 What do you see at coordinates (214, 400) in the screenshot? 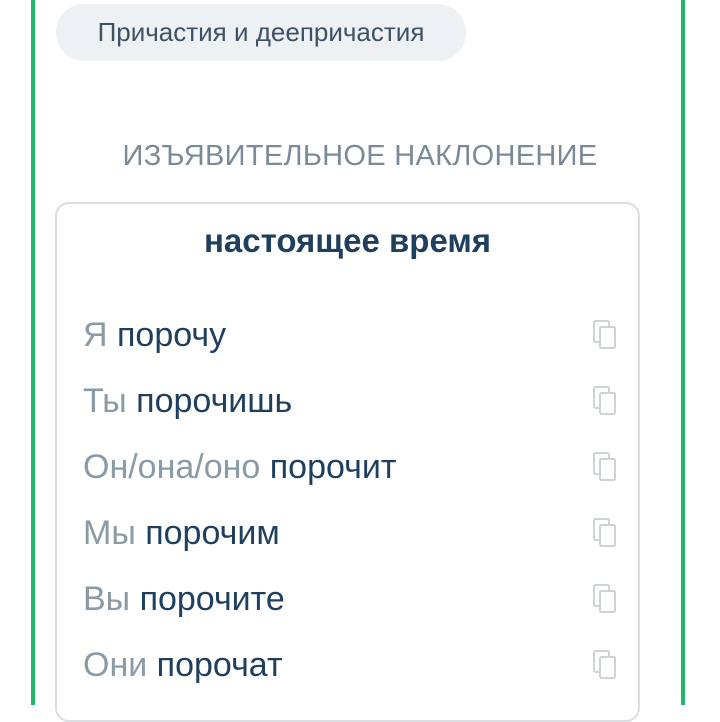
I see `verb-form: порочишь` at bounding box center [214, 400].